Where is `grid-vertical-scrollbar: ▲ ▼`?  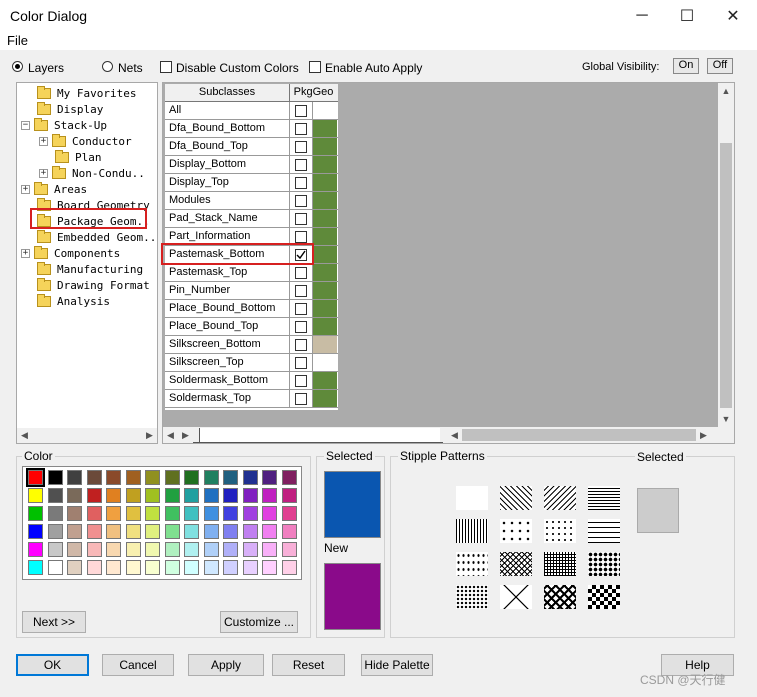
grid-vertical-scrollbar: ▲ ▼ is located at coordinates (726, 255).